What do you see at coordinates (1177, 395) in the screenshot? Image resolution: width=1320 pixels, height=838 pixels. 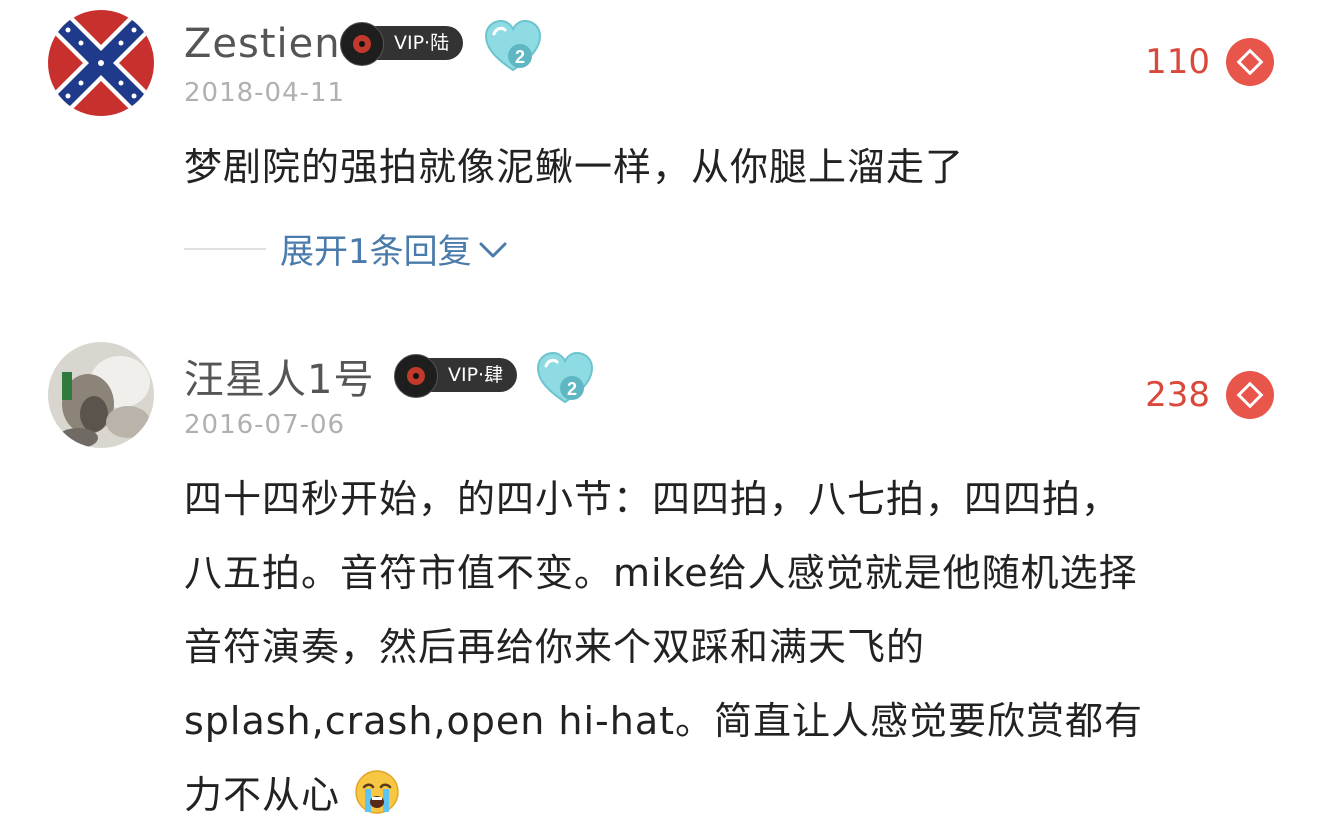 I see `like-count: 238` at bounding box center [1177, 395].